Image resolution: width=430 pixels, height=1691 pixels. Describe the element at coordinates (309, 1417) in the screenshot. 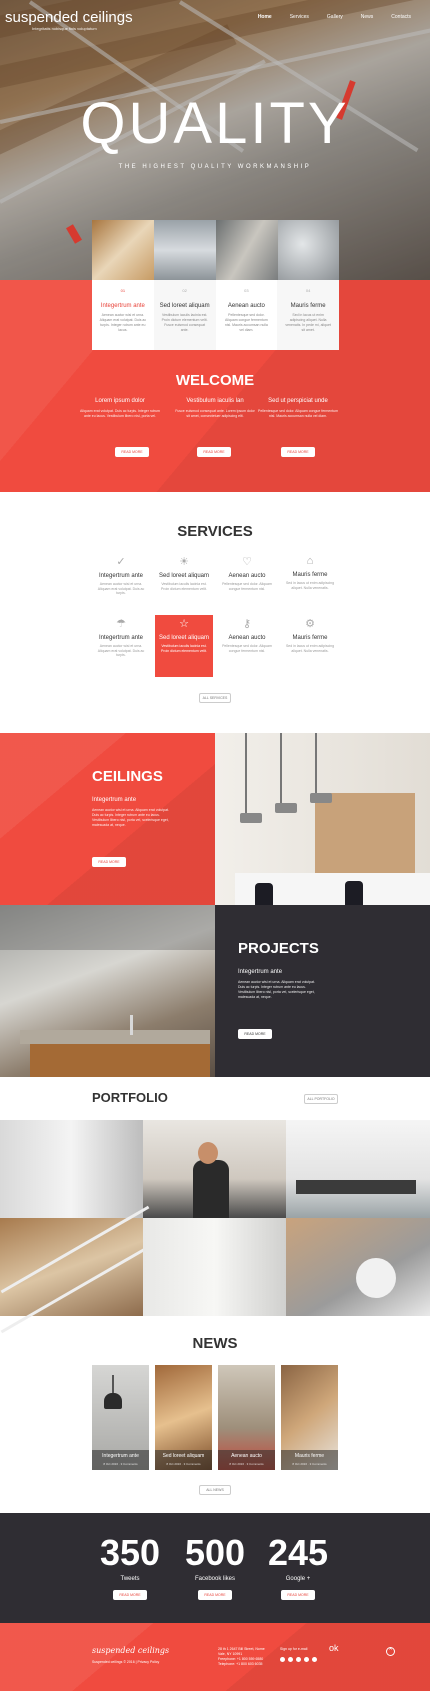

I see `news-card: Mauris ferme 8 Oct 2016 · 3 Comments` at that location.